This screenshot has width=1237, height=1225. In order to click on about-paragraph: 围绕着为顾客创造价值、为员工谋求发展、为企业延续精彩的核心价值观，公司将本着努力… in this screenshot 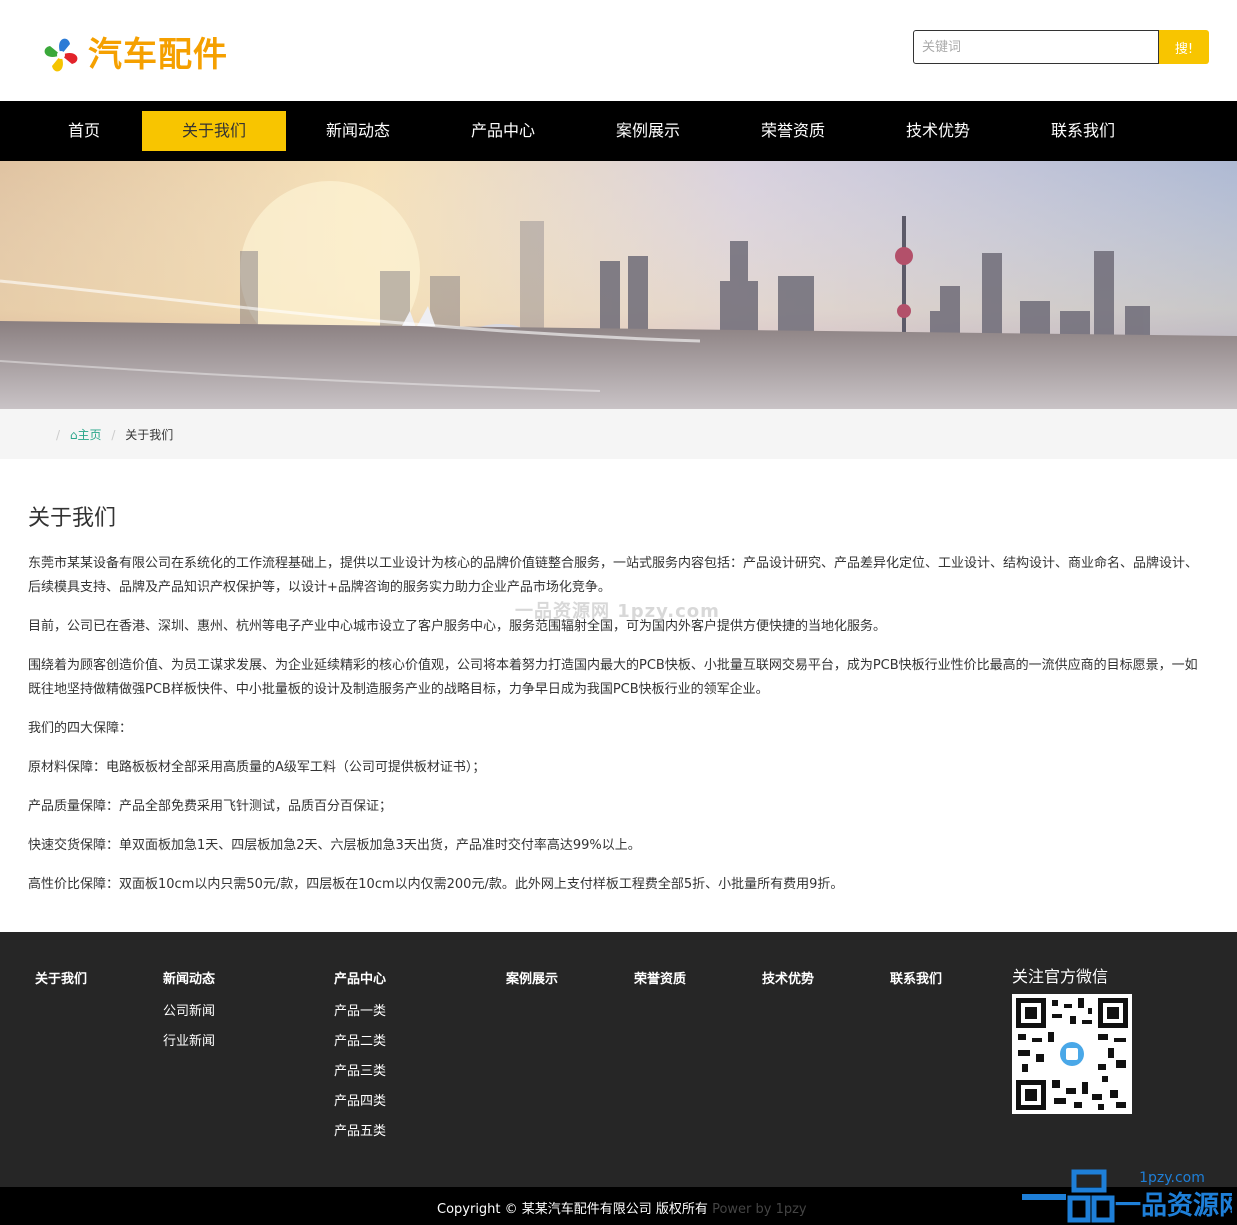, I will do `click(613, 677)`.